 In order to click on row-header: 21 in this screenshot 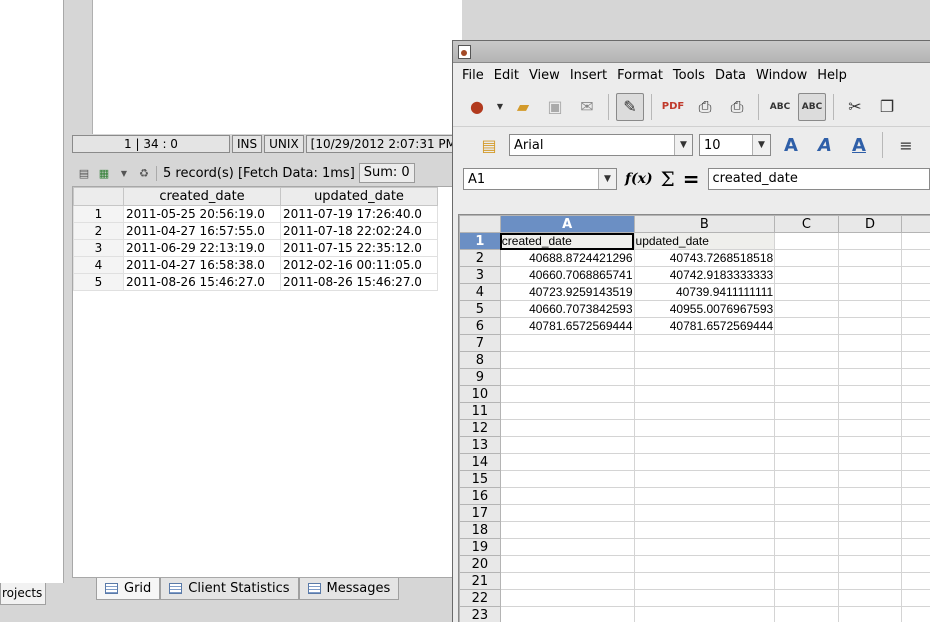, I will do `click(480, 581)`.